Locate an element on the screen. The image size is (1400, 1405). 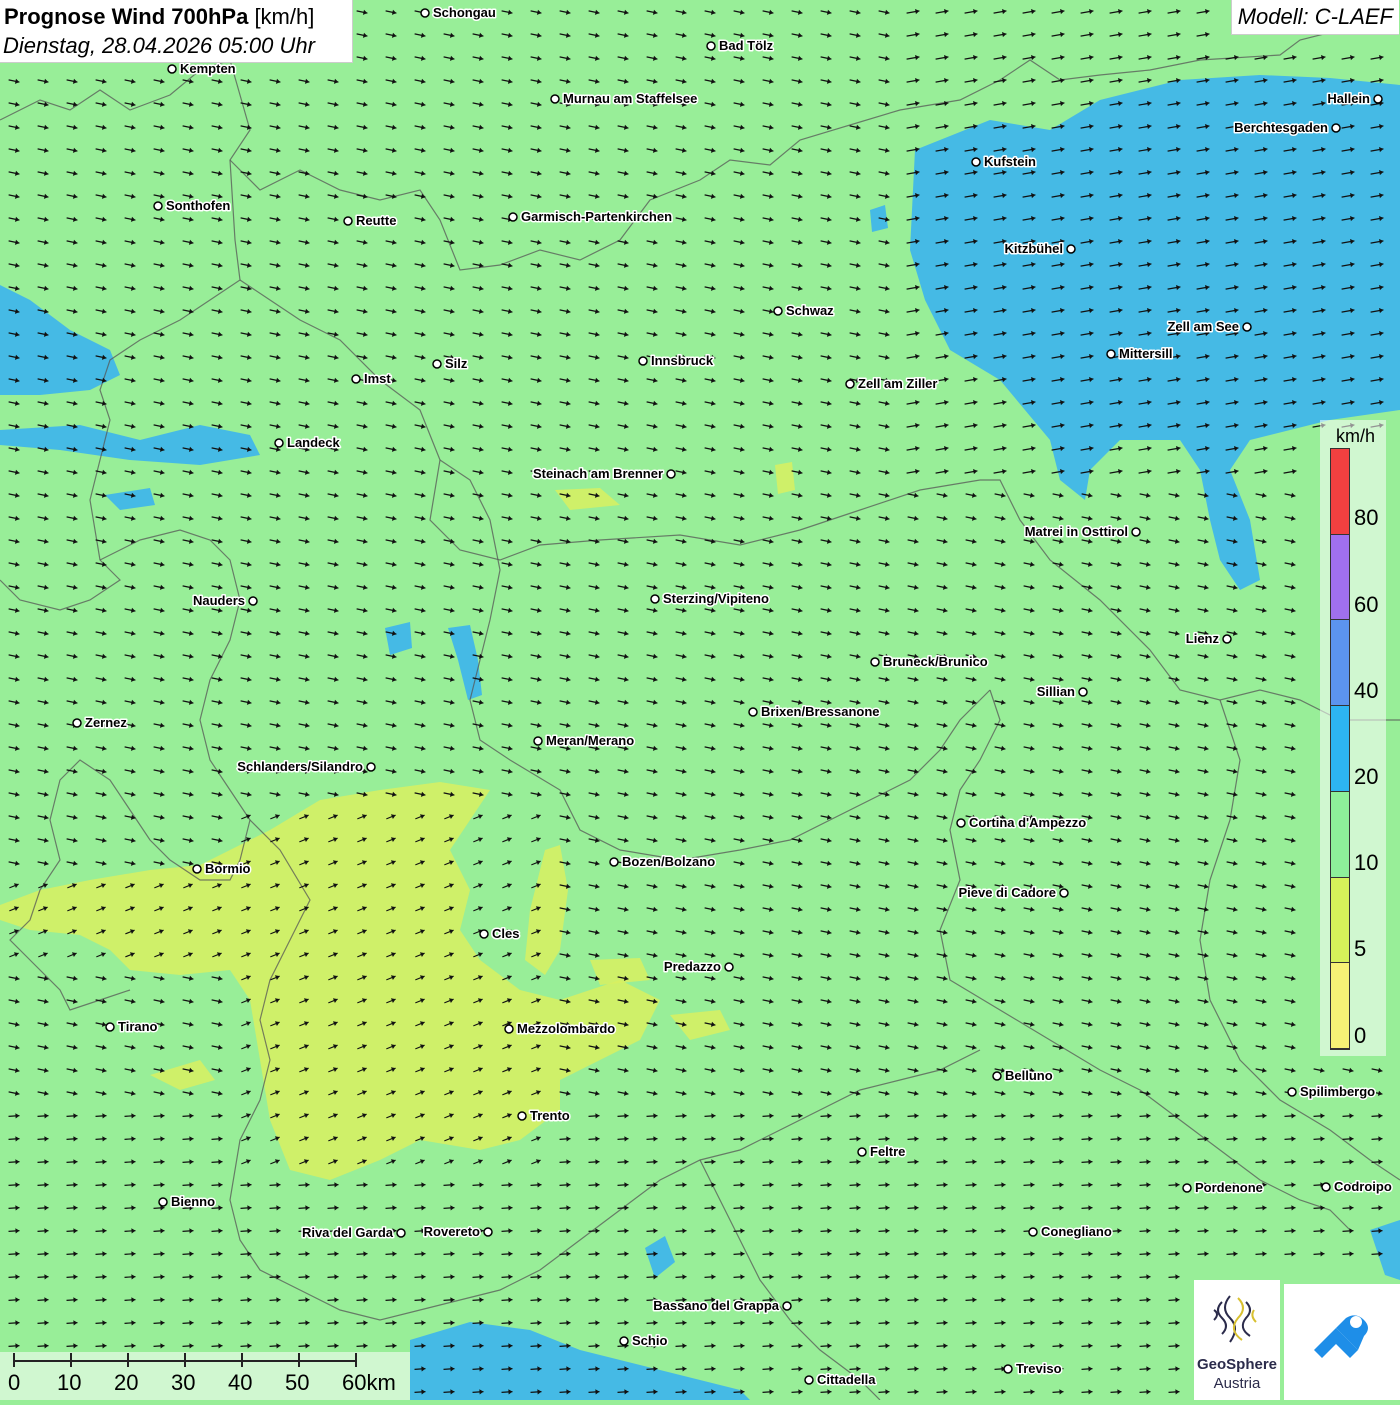
cloud-arrow-icon is located at coordinates (1341, 1336).